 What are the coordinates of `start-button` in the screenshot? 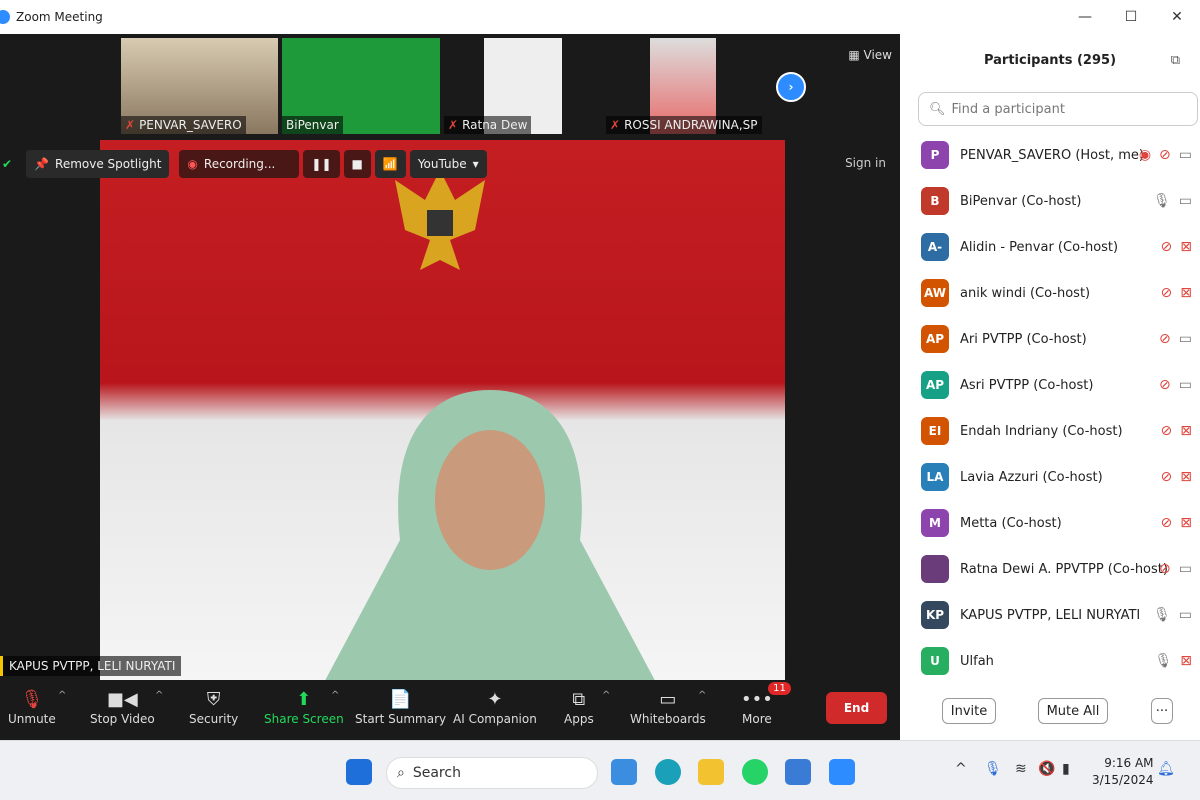 It's located at (359, 772).